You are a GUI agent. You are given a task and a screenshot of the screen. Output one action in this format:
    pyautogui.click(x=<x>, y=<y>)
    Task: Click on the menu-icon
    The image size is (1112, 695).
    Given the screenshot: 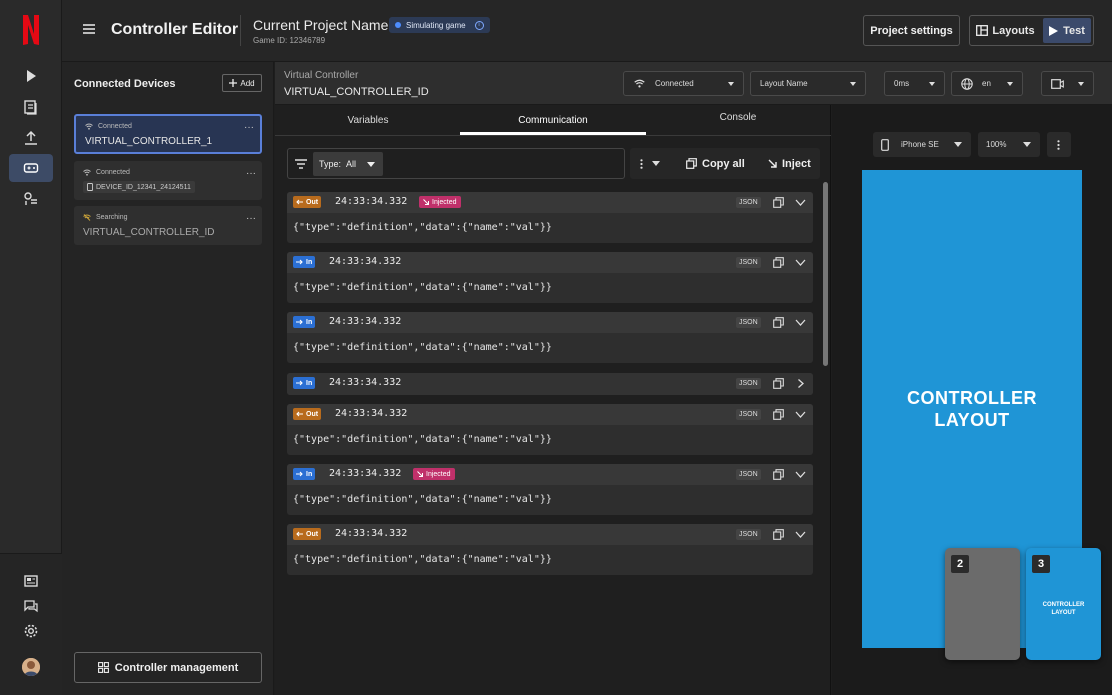 What is the action you would take?
    pyautogui.click(x=89, y=29)
    